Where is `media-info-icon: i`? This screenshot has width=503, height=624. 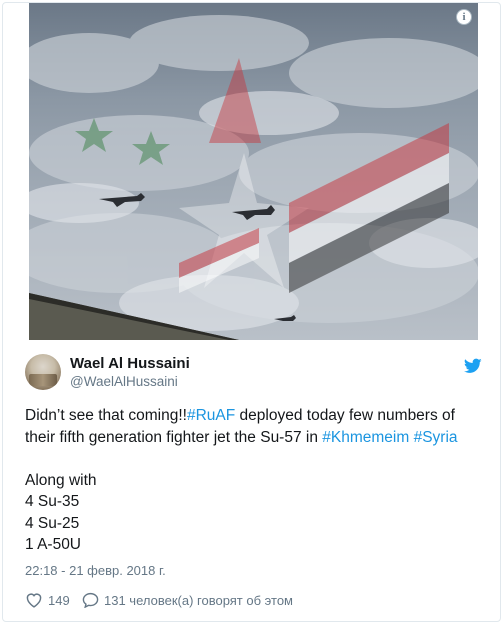
media-info-icon: i is located at coordinates (464, 17).